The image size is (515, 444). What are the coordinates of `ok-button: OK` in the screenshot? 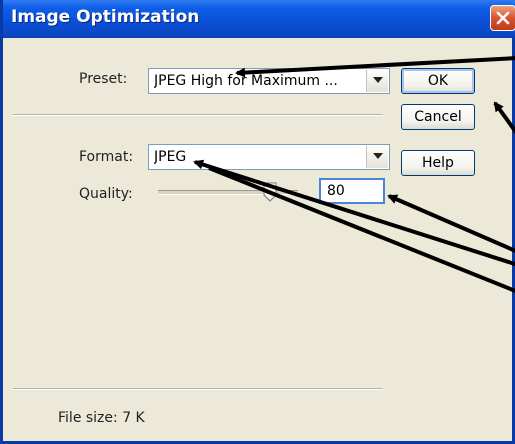 It's located at (438, 81).